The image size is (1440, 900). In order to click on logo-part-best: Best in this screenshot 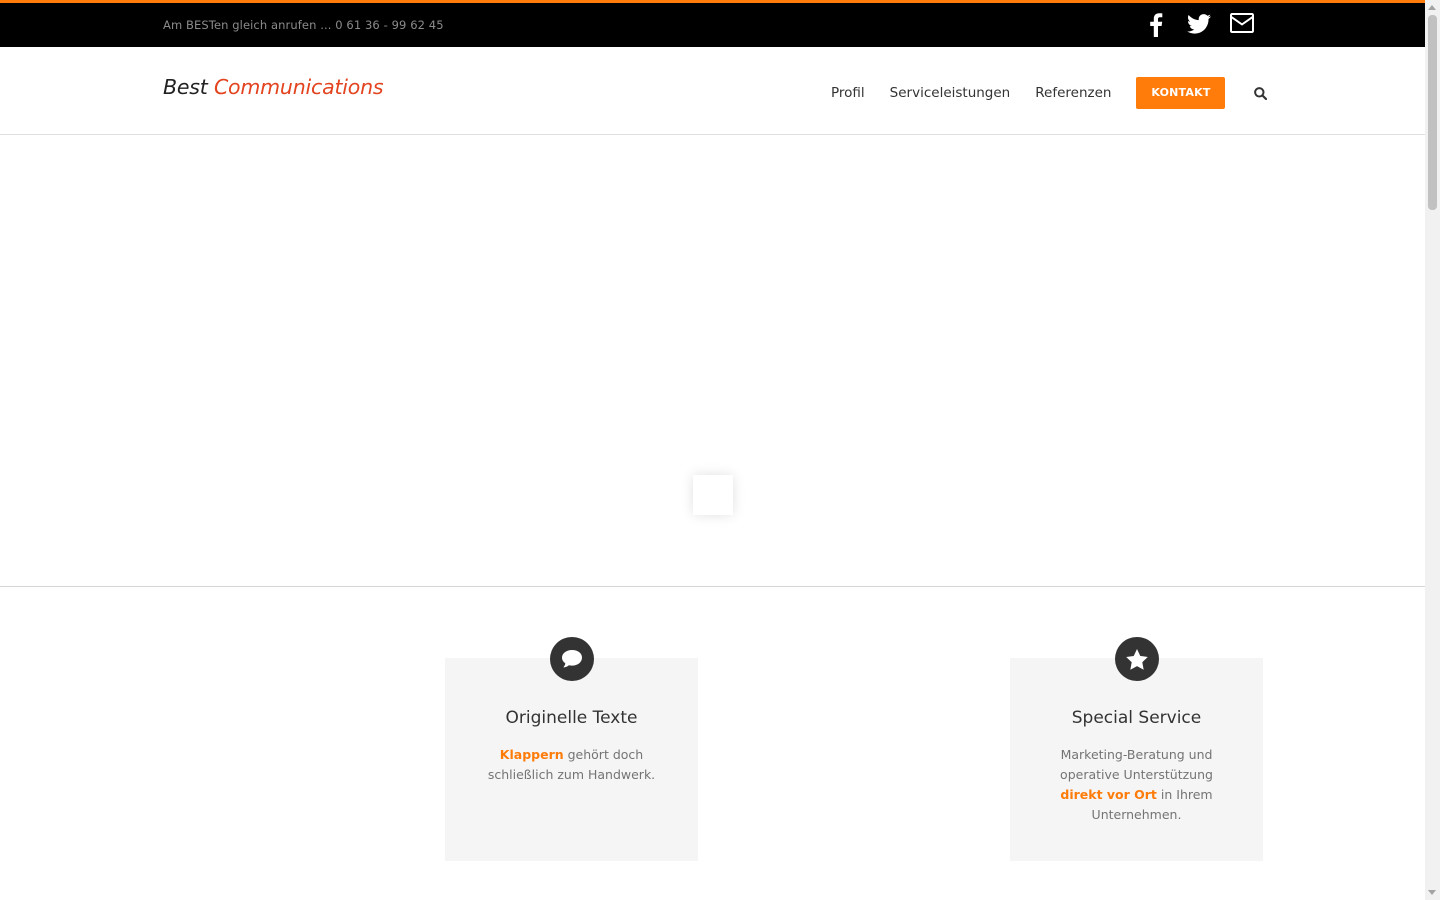, I will do `click(185, 87)`.